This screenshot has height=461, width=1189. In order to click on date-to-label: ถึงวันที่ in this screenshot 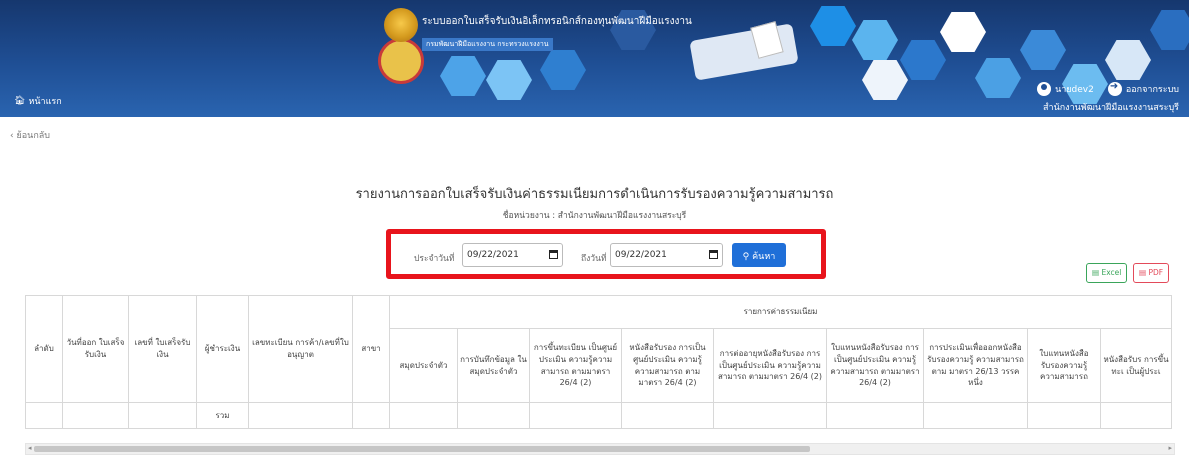, I will do `click(594, 259)`.